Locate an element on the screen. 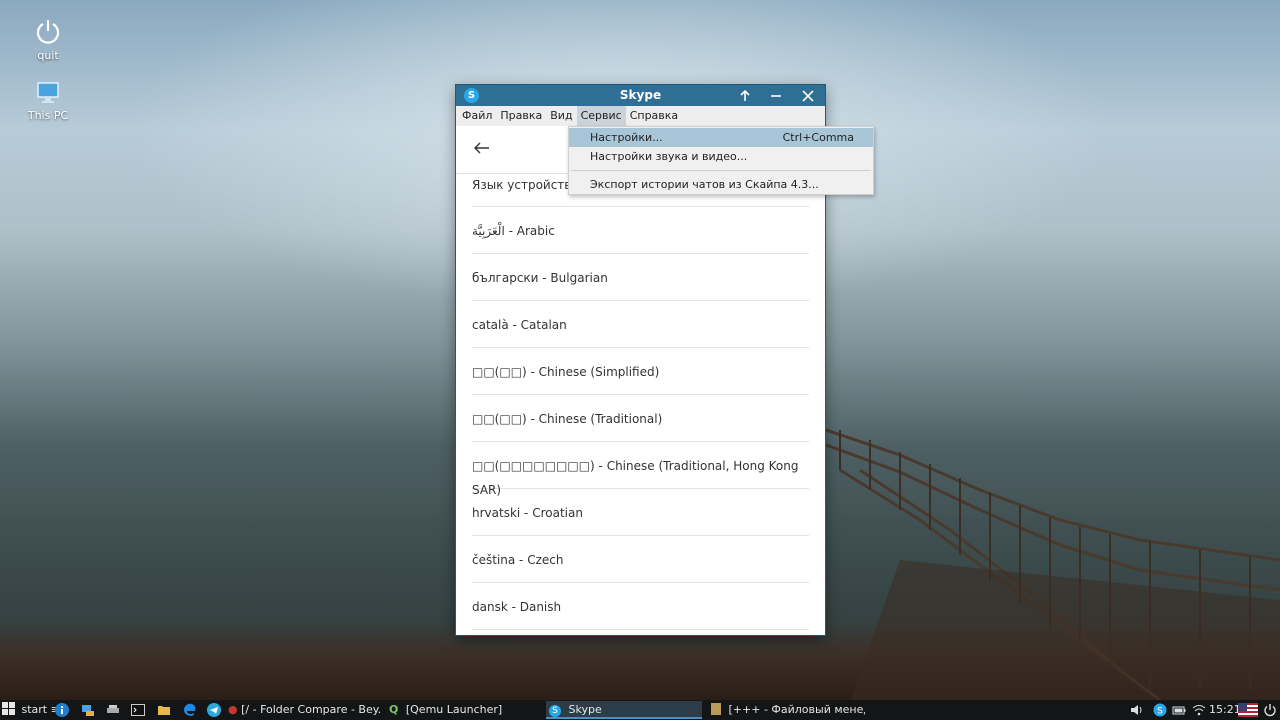  task-label: Skype is located at coordinates (585, 709).